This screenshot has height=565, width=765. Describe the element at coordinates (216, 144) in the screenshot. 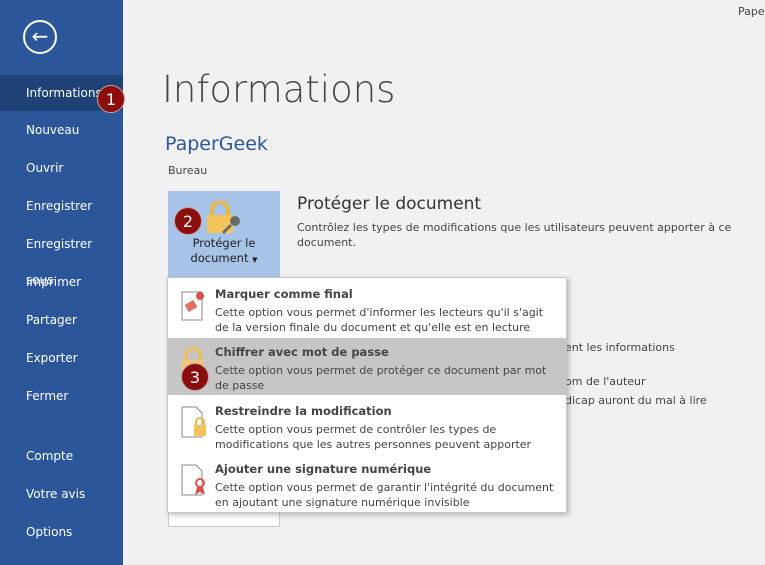

I see `document-name: PaperGeek` at that location.